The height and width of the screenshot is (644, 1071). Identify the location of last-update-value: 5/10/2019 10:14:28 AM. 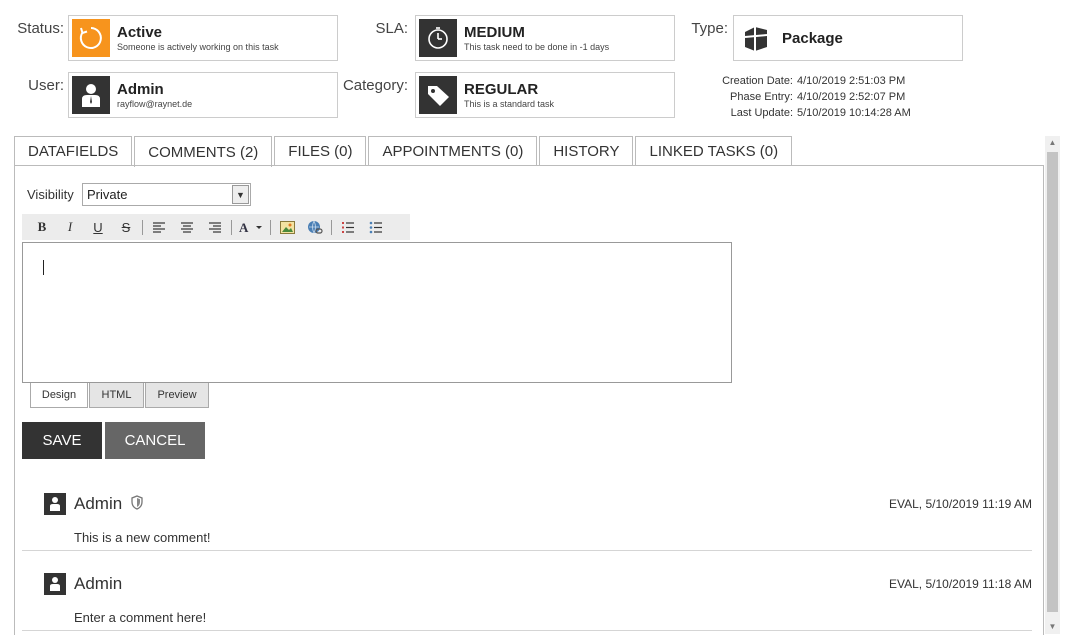
(854, 113).